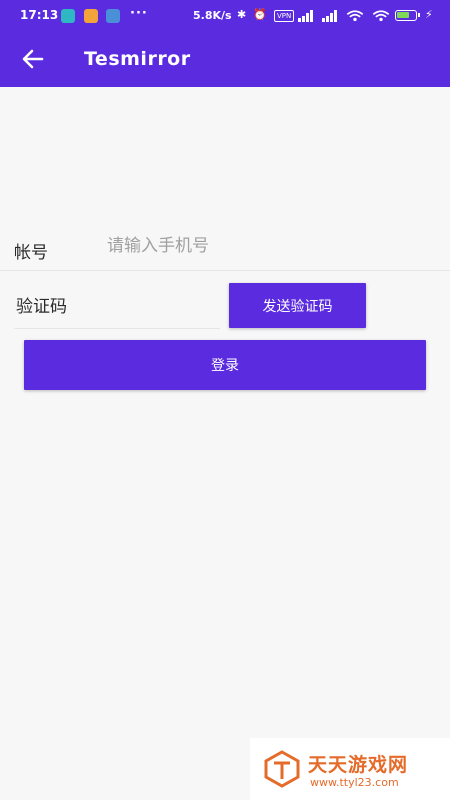 Image resolution: width=450 pixels, height=800 pixels. I want to click on account-row: 帐号, so click(225, 246).